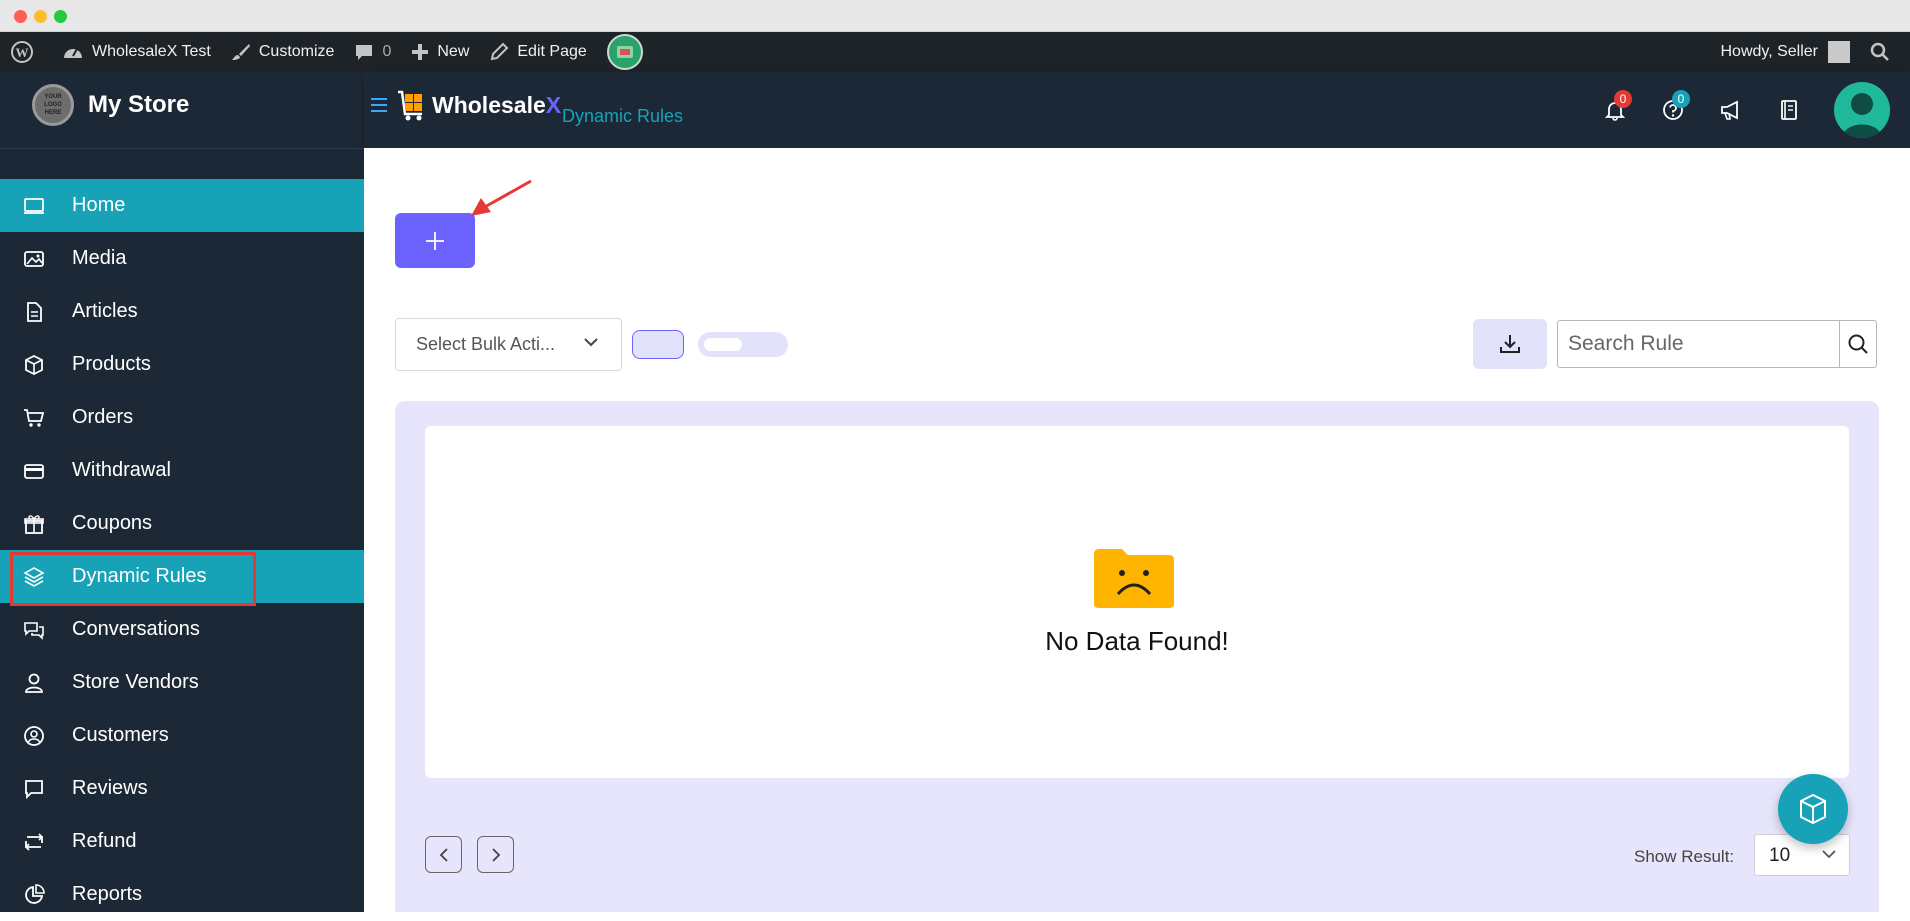 The width and height of the screenshot is (1910, 921). Describe the element at coordinates (420, 52) in the screenshot. I see `plus-icon` at that location.